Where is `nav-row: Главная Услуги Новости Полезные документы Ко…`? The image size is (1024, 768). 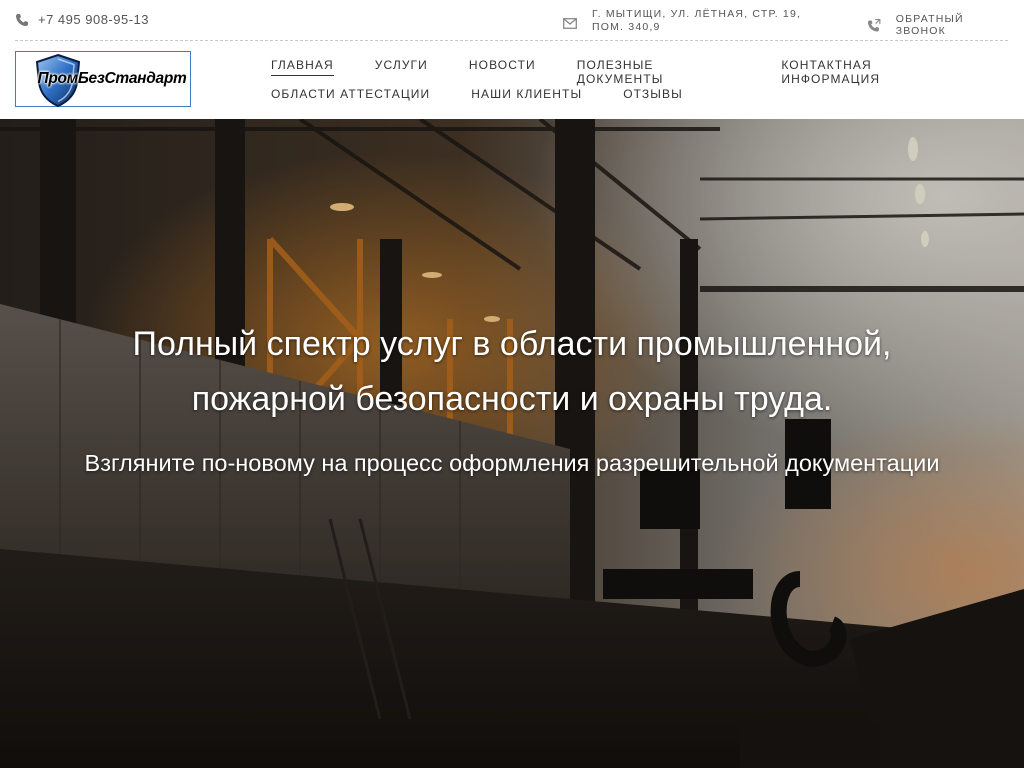
nav-row: Главная Услуги Новости Полезные документы Ко… is located at coordinates (641, 71).